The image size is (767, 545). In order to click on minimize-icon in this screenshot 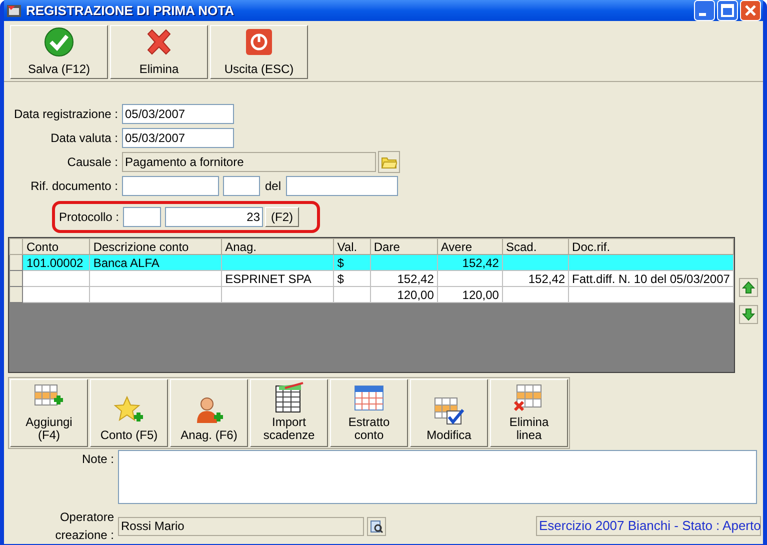, I will do `click(704, 10)`.